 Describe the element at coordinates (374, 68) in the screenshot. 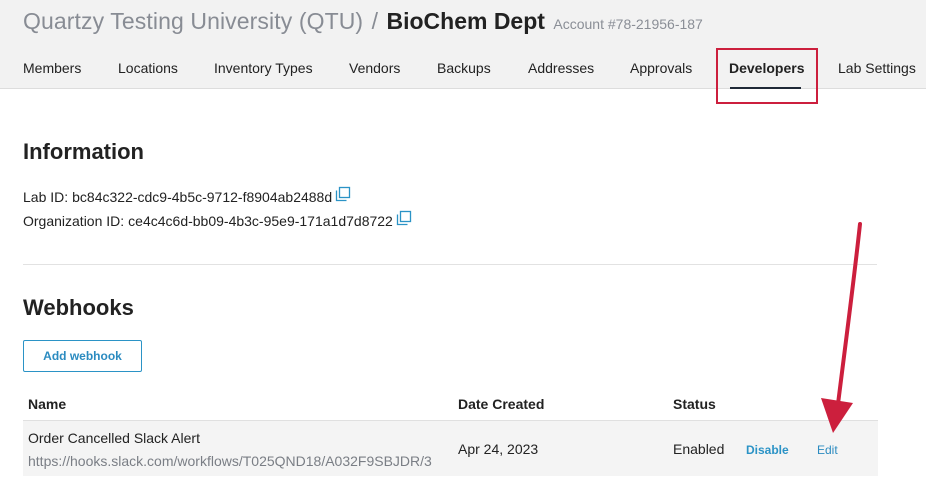

I see `tab-vendors: Vendors` at that location.